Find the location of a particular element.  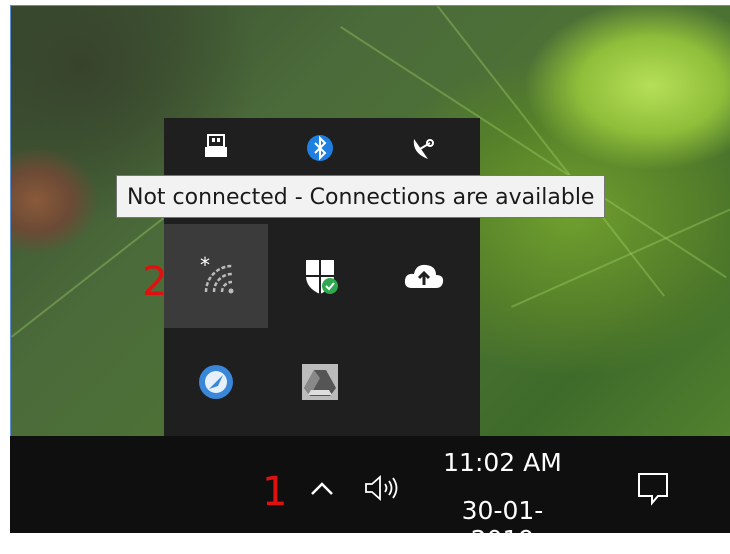

action-center-icon is located at coordinates (653, 489).